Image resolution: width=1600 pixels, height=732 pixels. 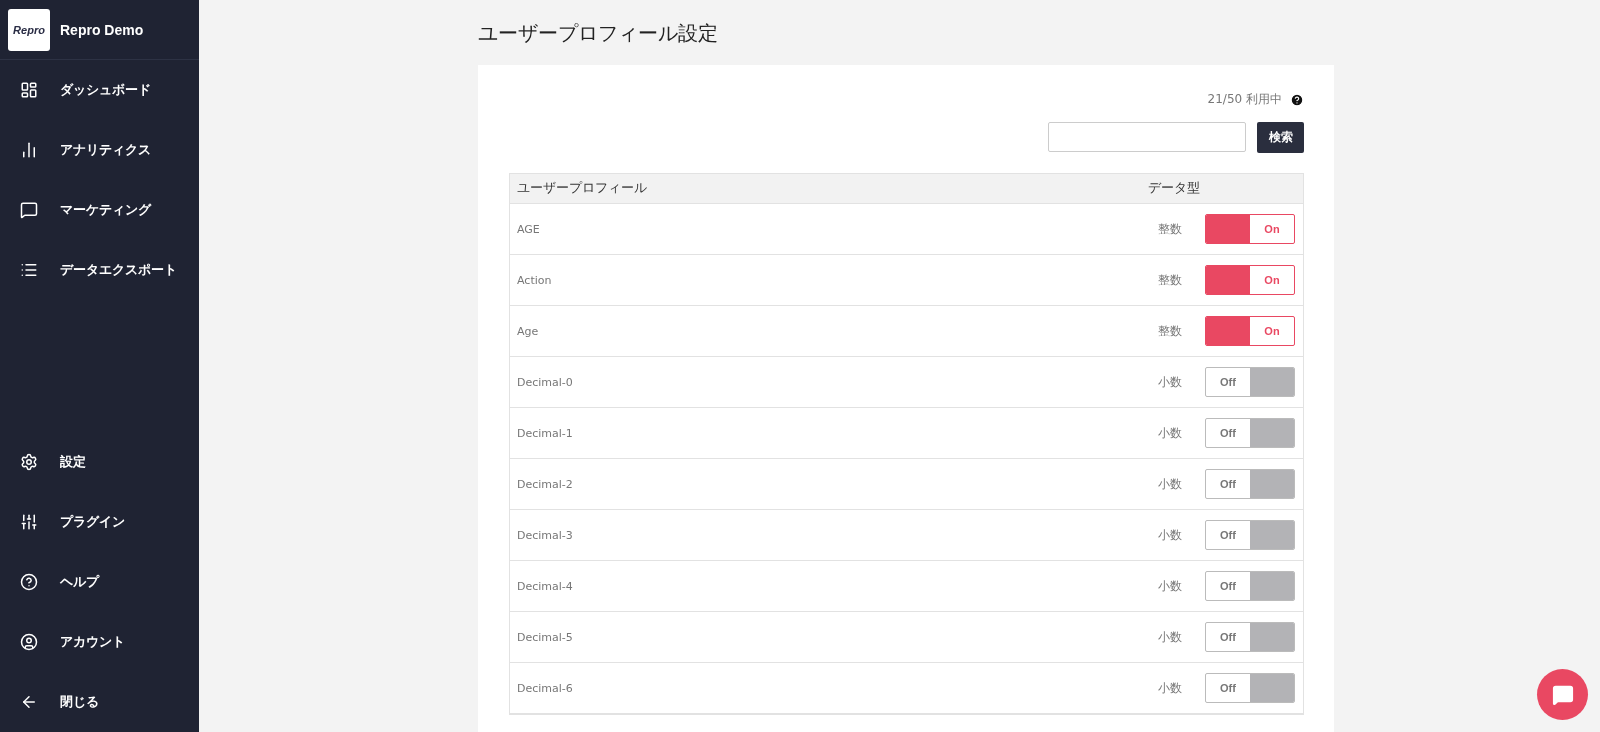 What do you see at coordinates (29, 522) in the screenshot?
I see `sliders-icon` at bounding box center [29, 522].